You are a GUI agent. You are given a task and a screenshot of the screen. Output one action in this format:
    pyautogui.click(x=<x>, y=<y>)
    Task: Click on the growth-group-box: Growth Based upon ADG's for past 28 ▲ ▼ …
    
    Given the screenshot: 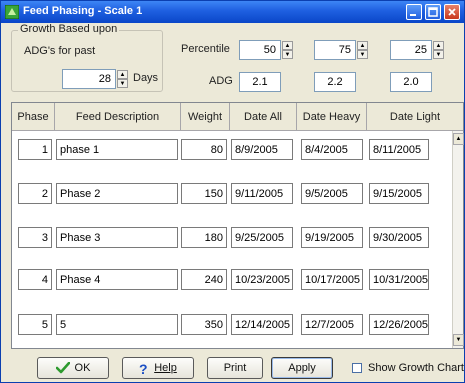 What is the action you would take?
    pyautogui.click(x=87, y=57)
    